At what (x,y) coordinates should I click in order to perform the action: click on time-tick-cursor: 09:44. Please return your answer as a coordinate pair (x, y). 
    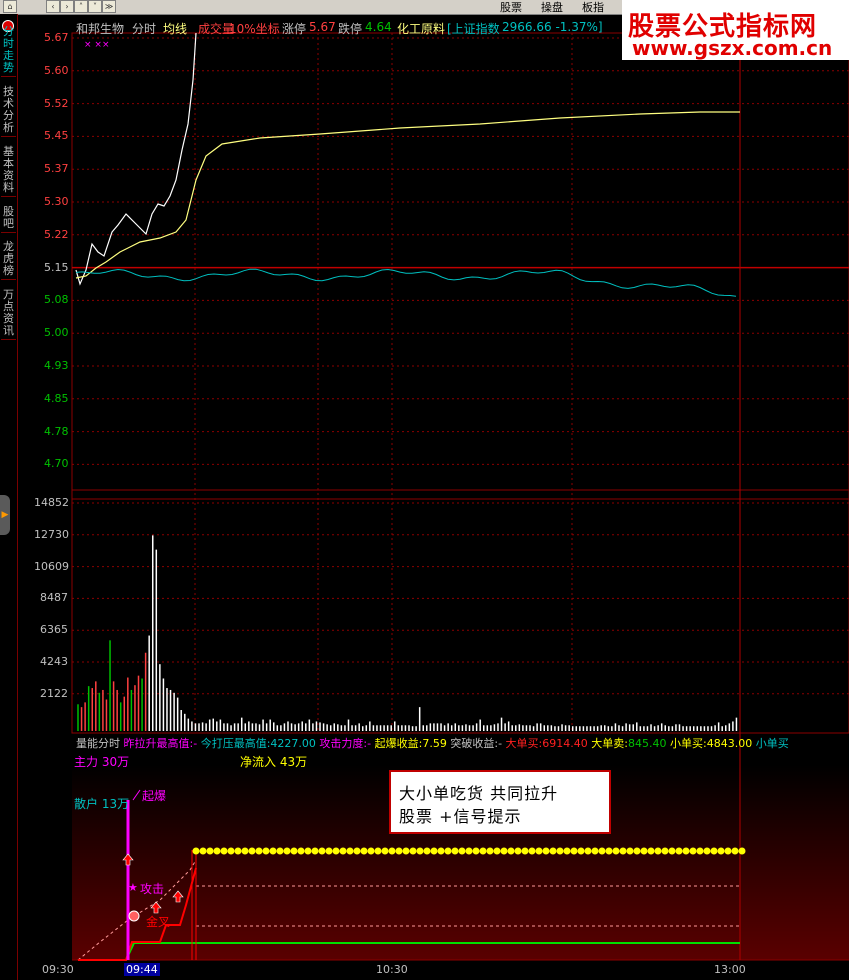
    Looking at the image, I should click on (142, 969).